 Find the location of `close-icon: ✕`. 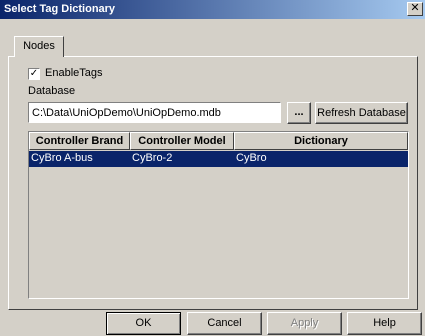

close-icon: ✕ is located at coordinates (415, 8).